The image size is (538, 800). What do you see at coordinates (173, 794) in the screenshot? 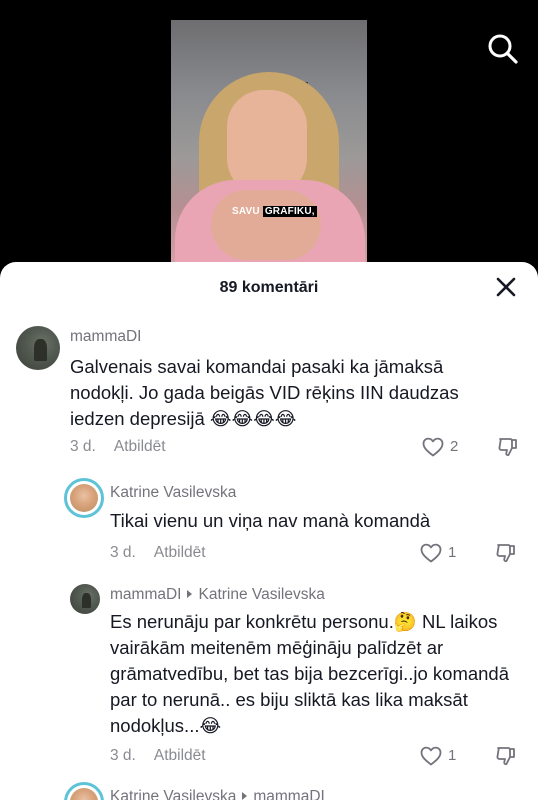
I see `comment-author: Katrine Vasilevska` at bounding box center [173, 794].